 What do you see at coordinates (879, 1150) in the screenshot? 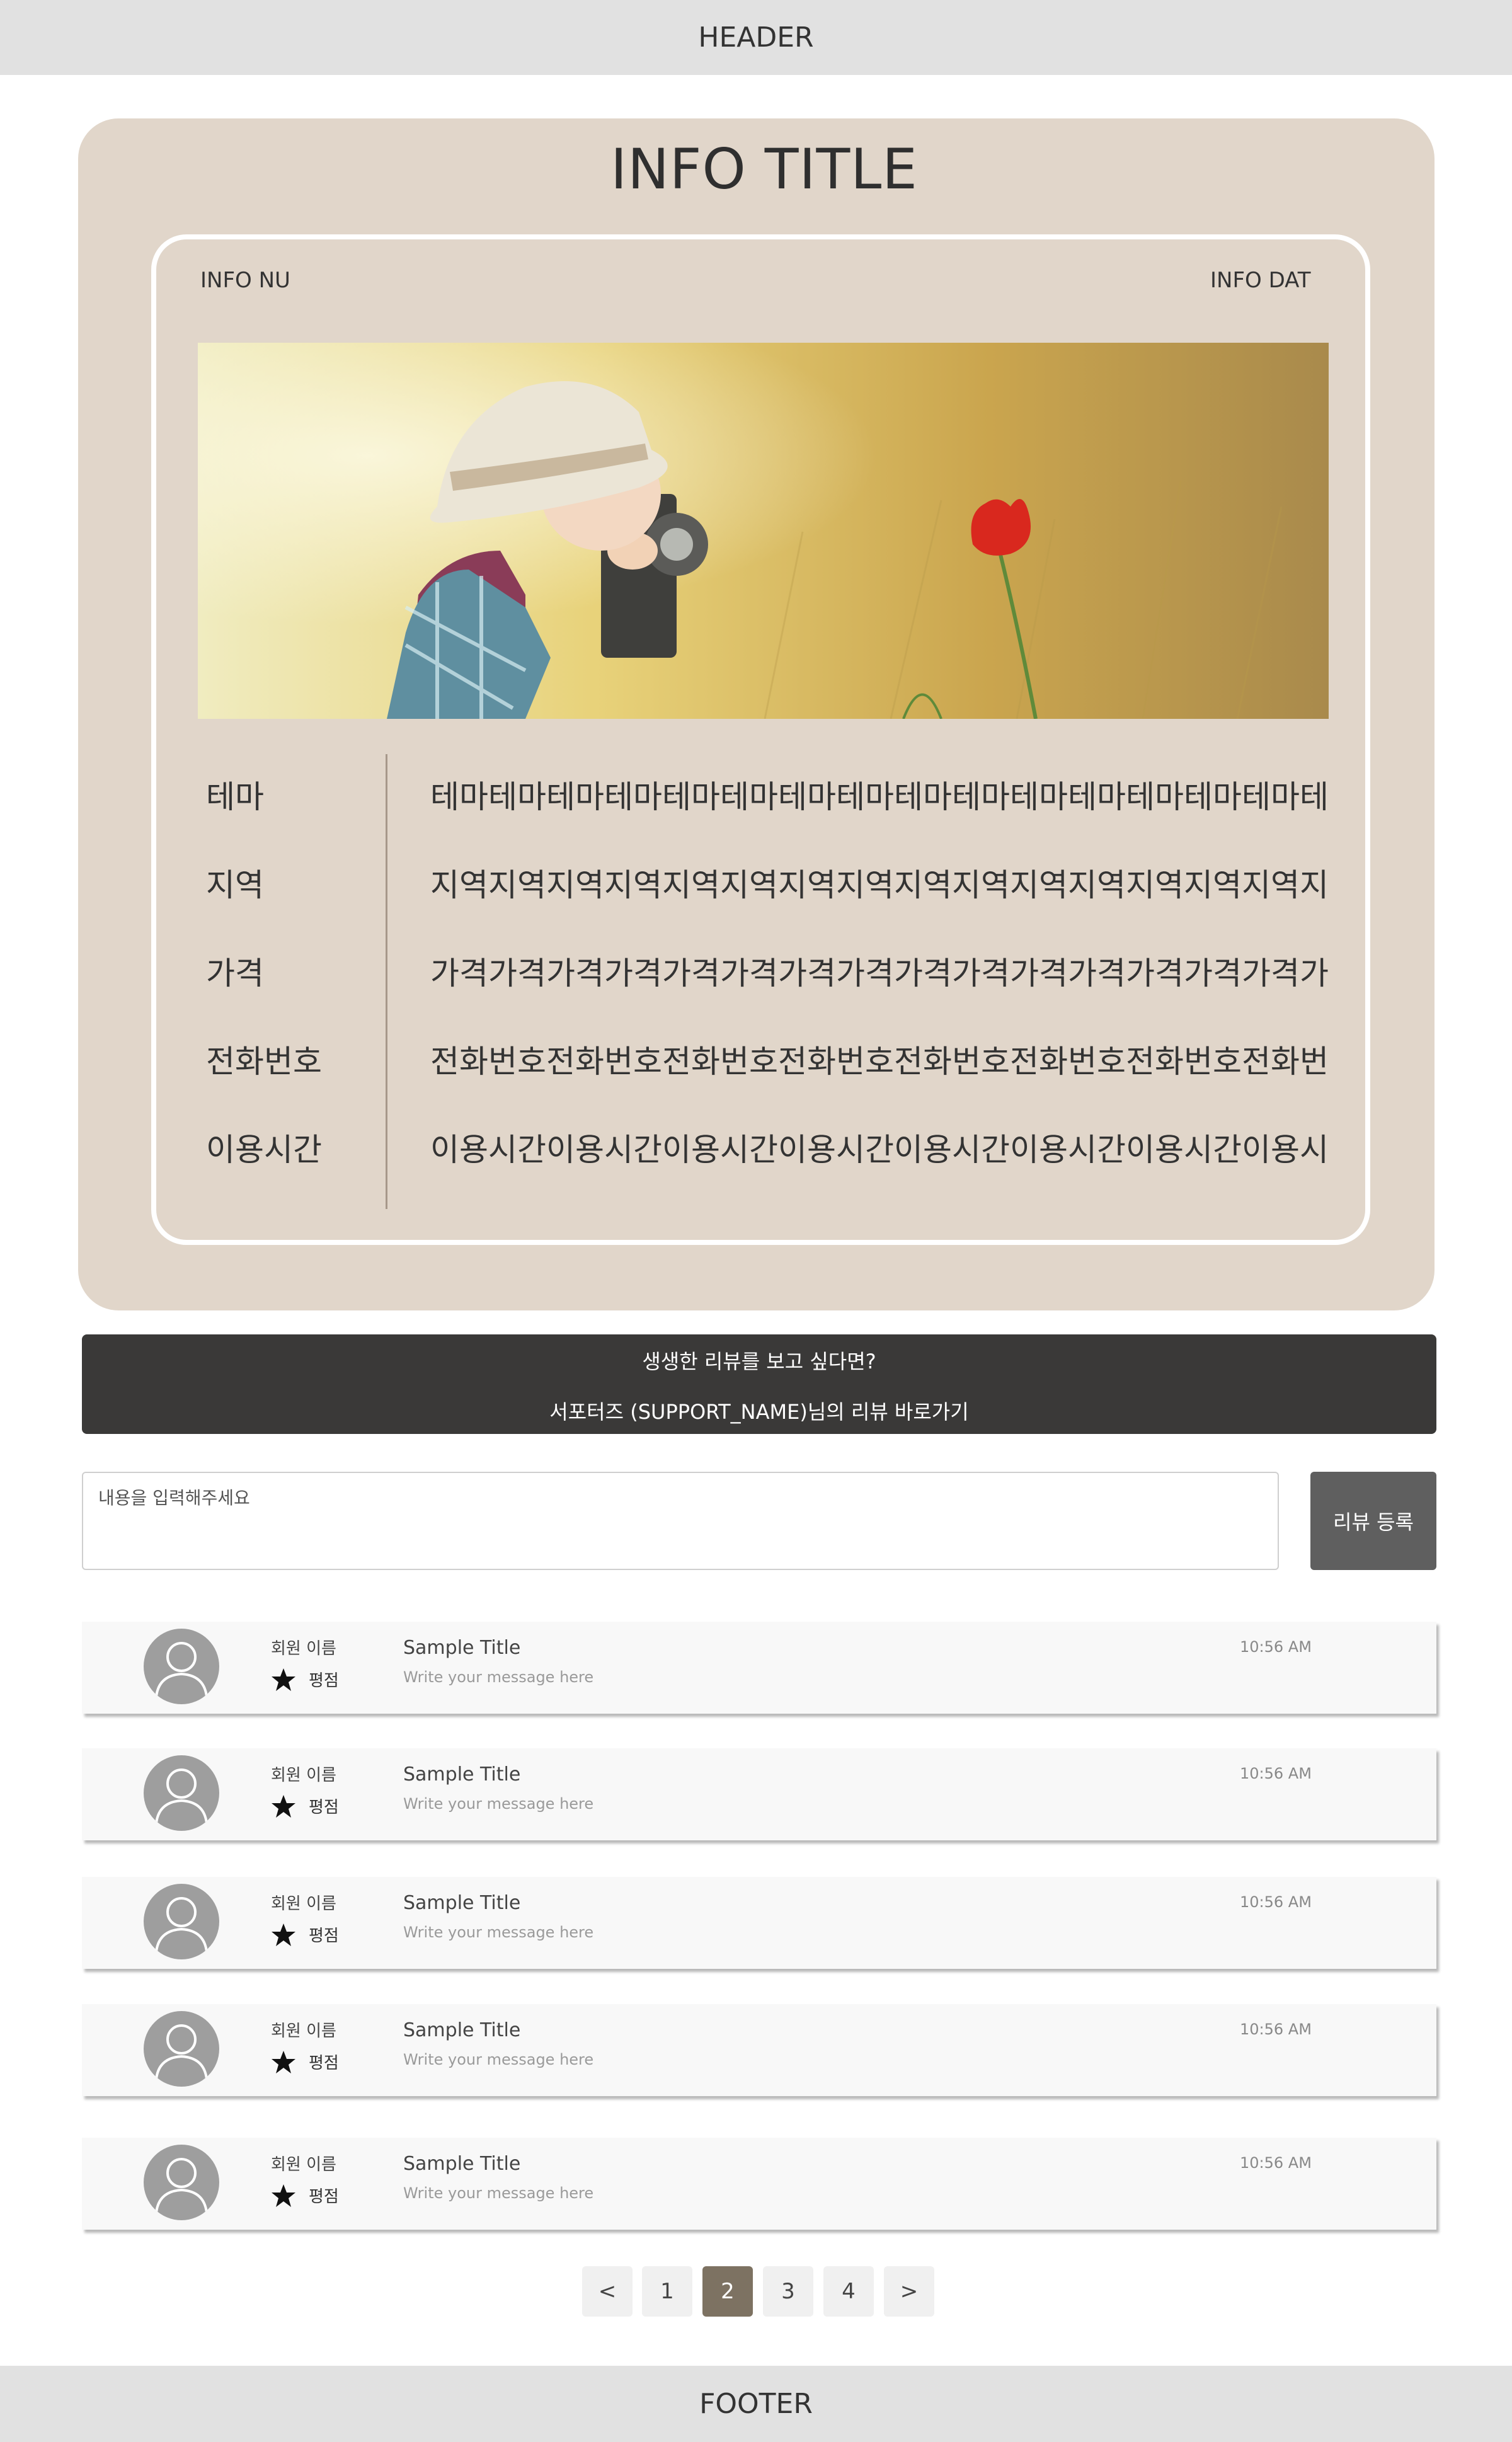
I see `info-row-value-hours: 이용시간이용시간이용시간이용시간이용시간이용시간이용시간이용시` at bounding box center [879, 1150].